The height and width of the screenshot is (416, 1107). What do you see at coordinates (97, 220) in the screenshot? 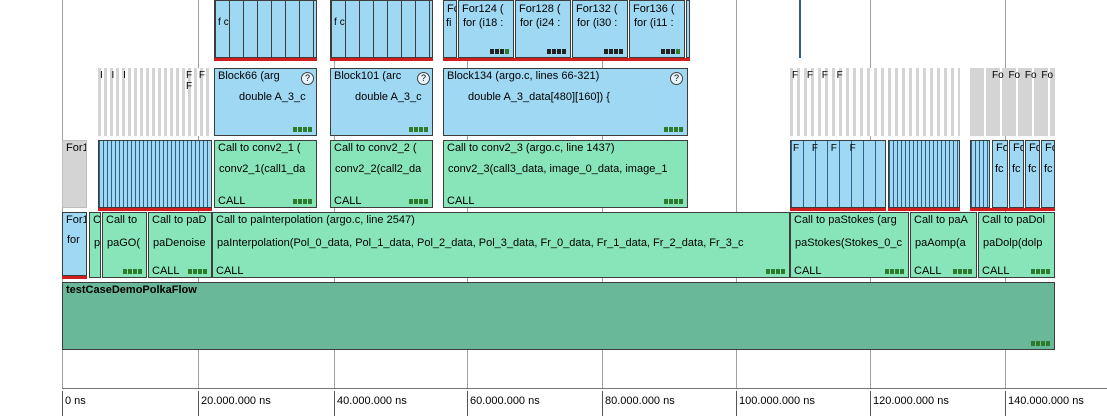
I see `block-label: C` at bounding box center [97, 220].